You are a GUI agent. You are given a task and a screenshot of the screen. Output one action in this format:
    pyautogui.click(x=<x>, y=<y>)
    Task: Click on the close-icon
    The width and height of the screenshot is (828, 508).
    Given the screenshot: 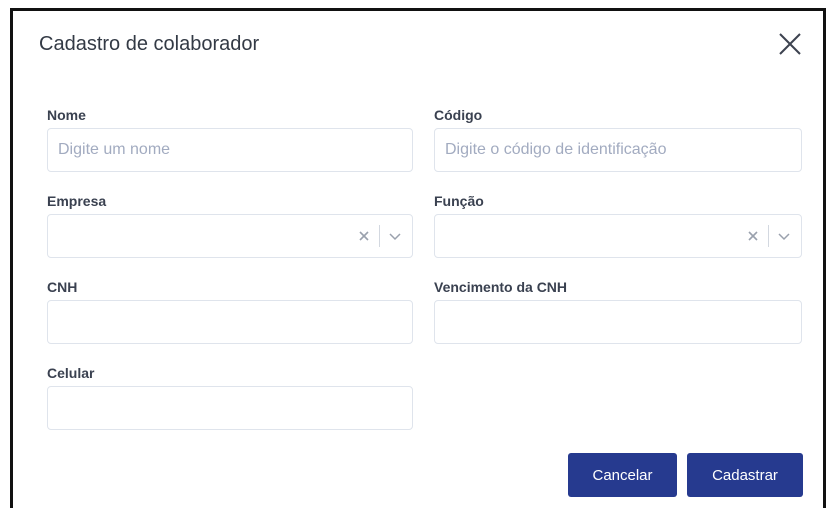 What is the action you would take?
    pyautogui.click(x=790, y=44)
    